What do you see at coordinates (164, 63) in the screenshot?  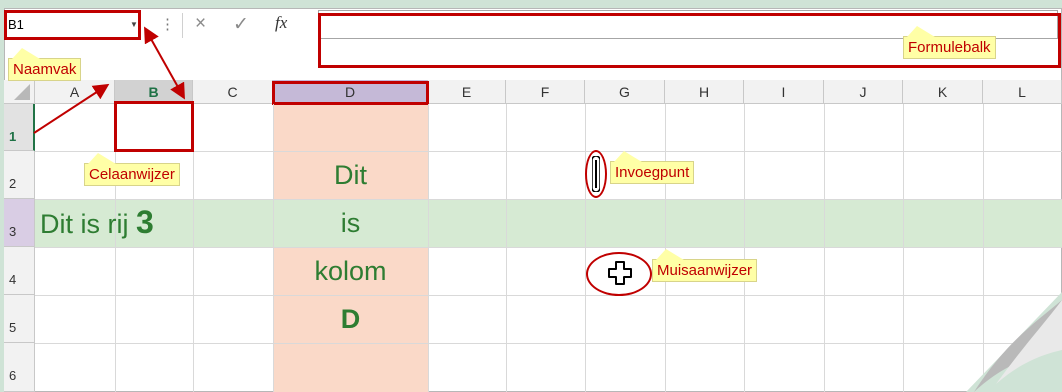 I see `arrow-namevak-to-b1` at bounding box center [164, 63].